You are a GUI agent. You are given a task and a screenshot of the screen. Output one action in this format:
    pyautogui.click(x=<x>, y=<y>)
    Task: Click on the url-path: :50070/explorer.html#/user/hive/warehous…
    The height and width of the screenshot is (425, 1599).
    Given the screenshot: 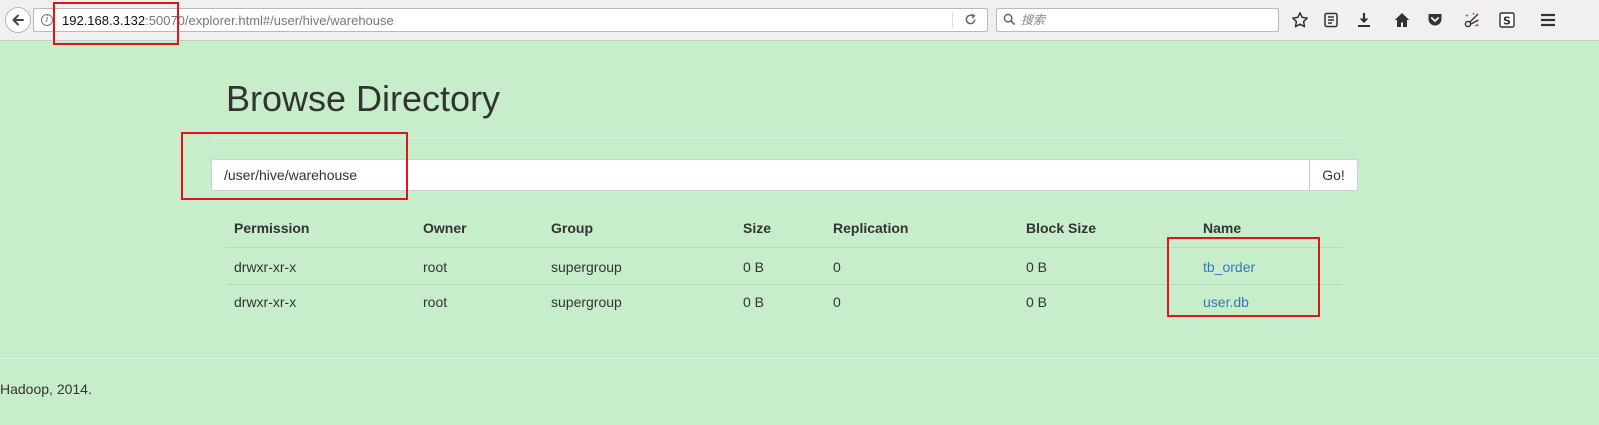 What is the action you would take?
    pyautogui.click(x=269, y=20)
    